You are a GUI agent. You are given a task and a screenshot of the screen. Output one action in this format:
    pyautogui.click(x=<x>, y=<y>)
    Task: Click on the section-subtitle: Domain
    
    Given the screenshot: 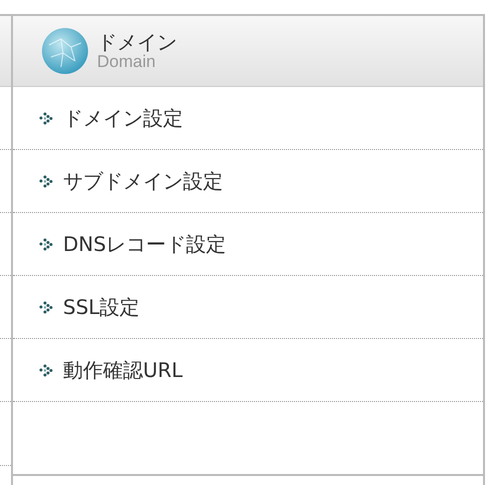 What is the action you would take?
    pyautogui.click(x=127, y=62)
    